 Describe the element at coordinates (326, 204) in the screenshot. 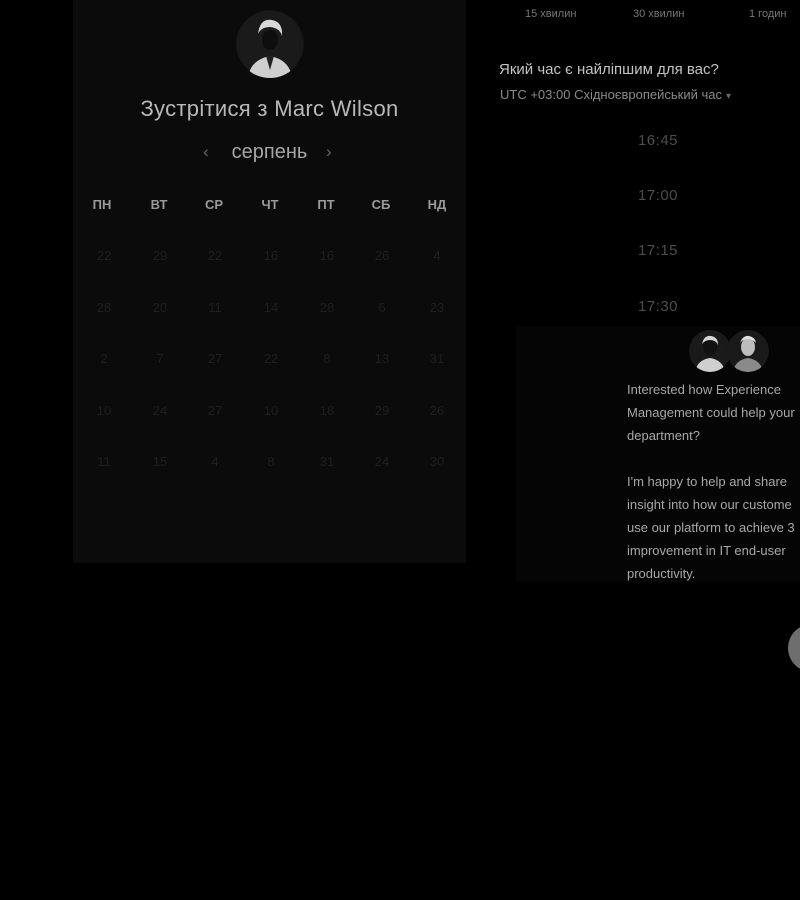

I see `weekday-header: ПТ` at that location.